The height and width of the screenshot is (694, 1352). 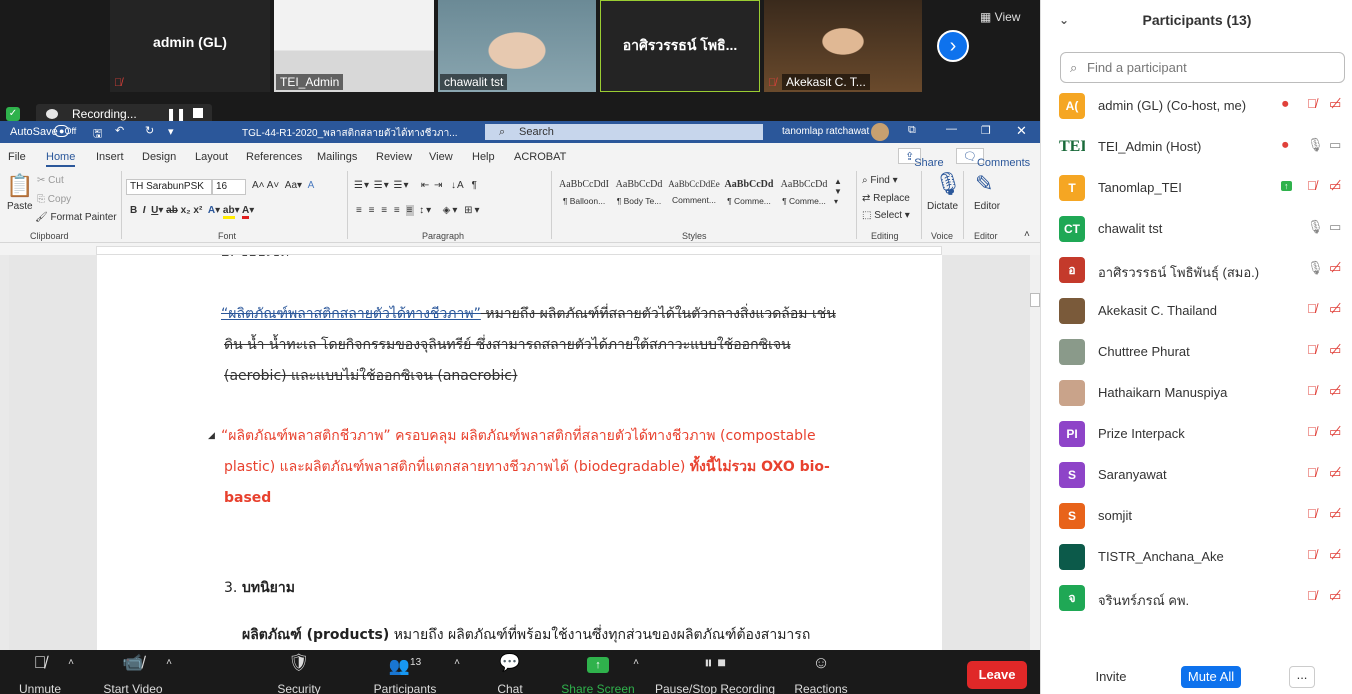 What do you see at coordinates (540, 157) in the screenshot?
I see `tab-acrobat: ACROBAT` at bounding box center [540, 157].